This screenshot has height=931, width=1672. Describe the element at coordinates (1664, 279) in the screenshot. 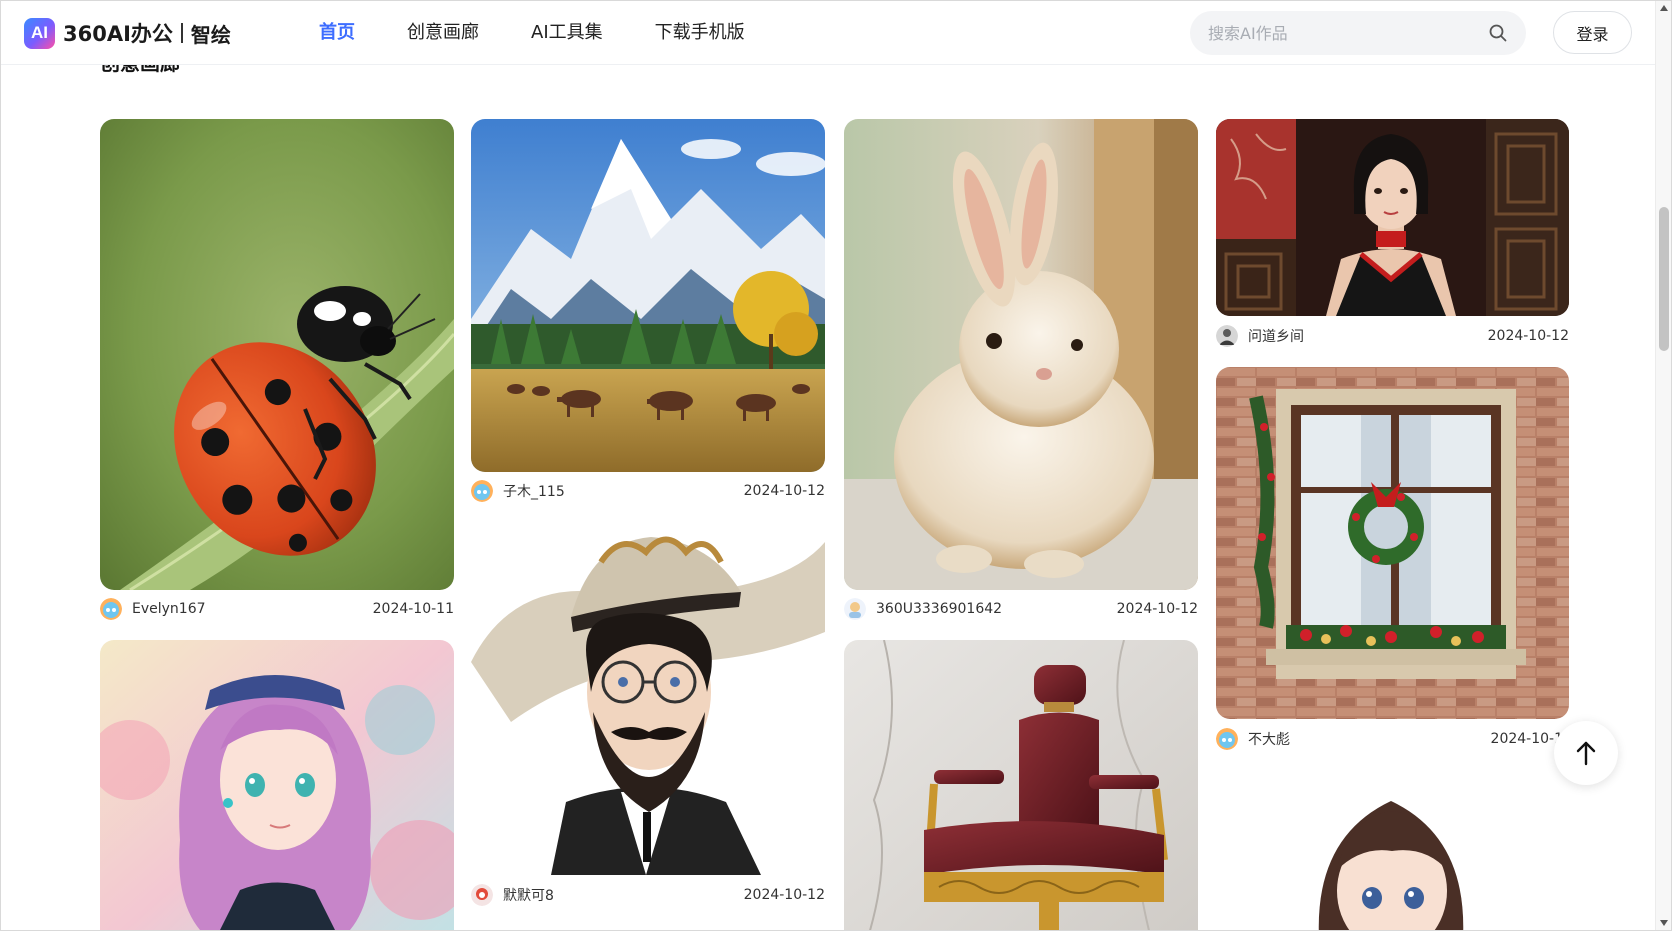

I see `scrollbar-thumb` at that location.